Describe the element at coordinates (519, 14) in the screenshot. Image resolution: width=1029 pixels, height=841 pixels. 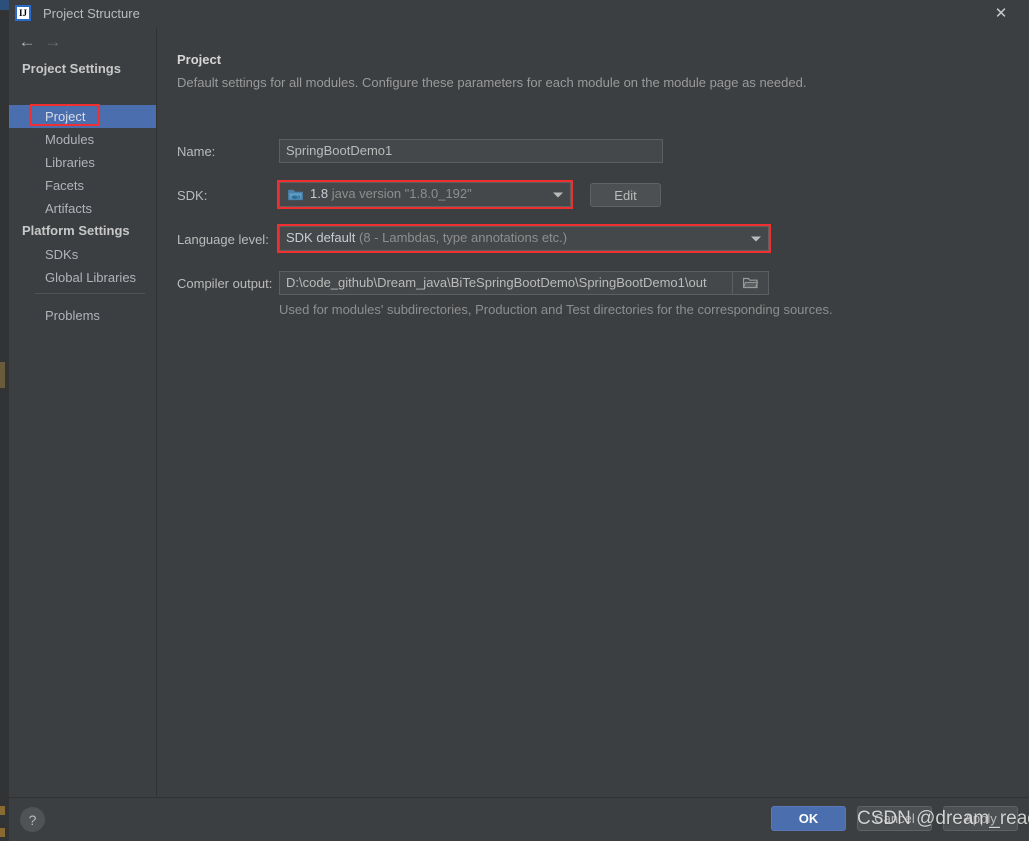
I see `title-bar: IJ Project Structure ✕` at that location.